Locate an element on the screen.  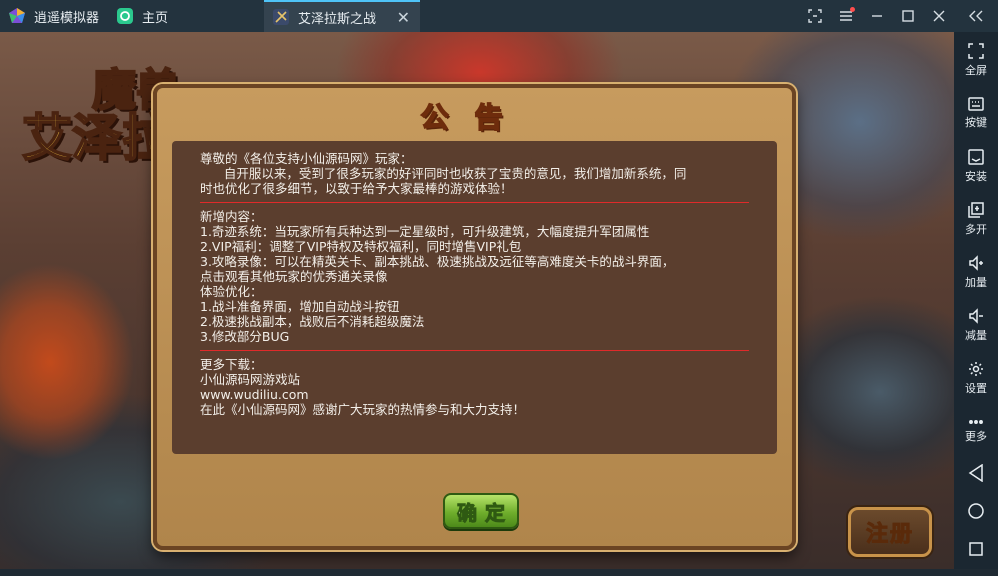
new-content-item-2: 2.VIP福利：调整了VIP特权及特权福利，同时增售VIP礼包 is located at coordinates (361, 246).